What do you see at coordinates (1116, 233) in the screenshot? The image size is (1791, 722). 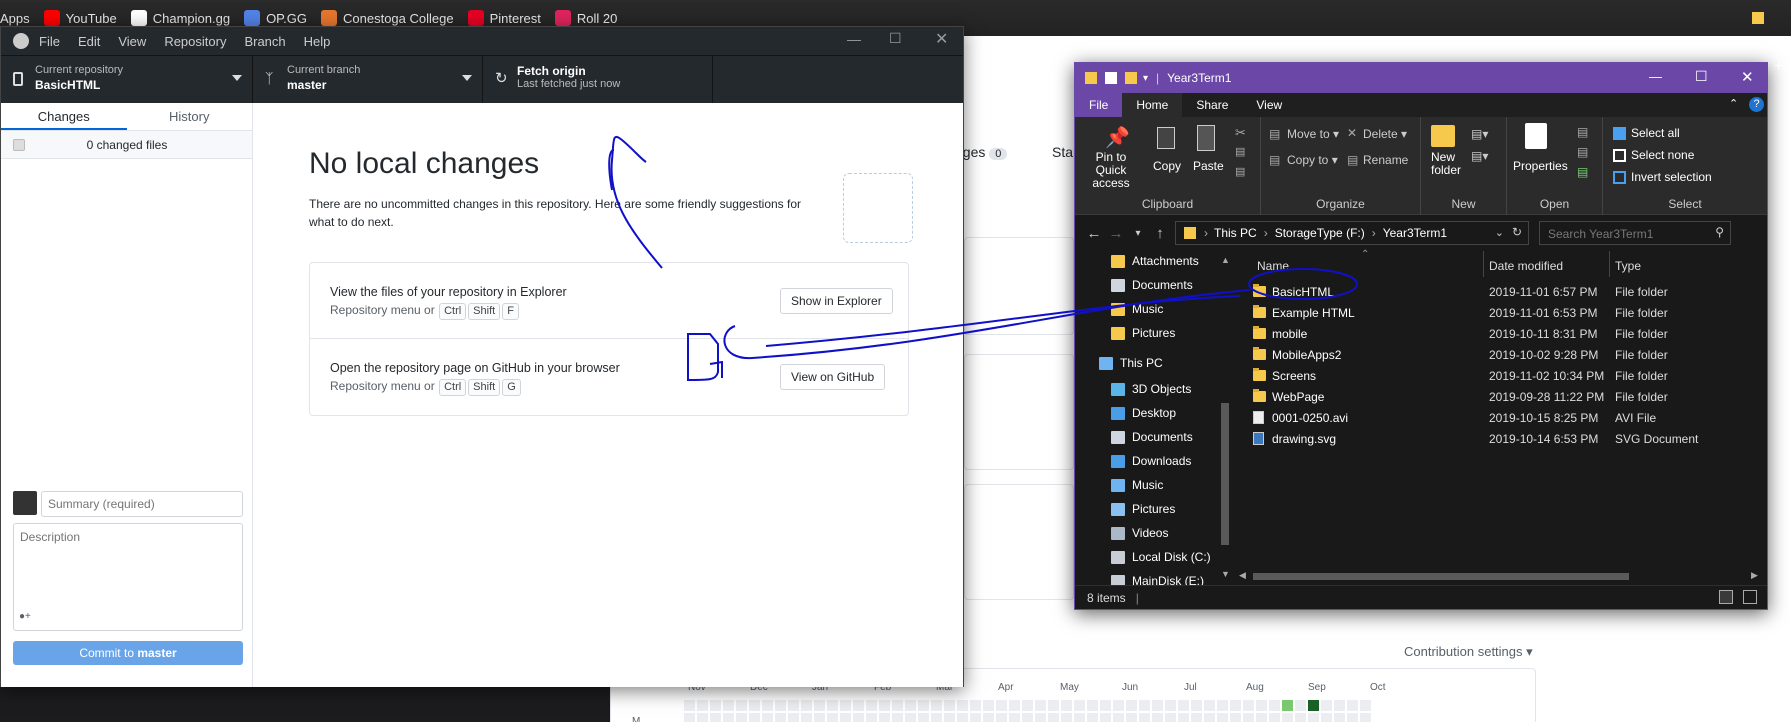 I see `forward-arrow-icon: →` at bounding box center [1116, 233].